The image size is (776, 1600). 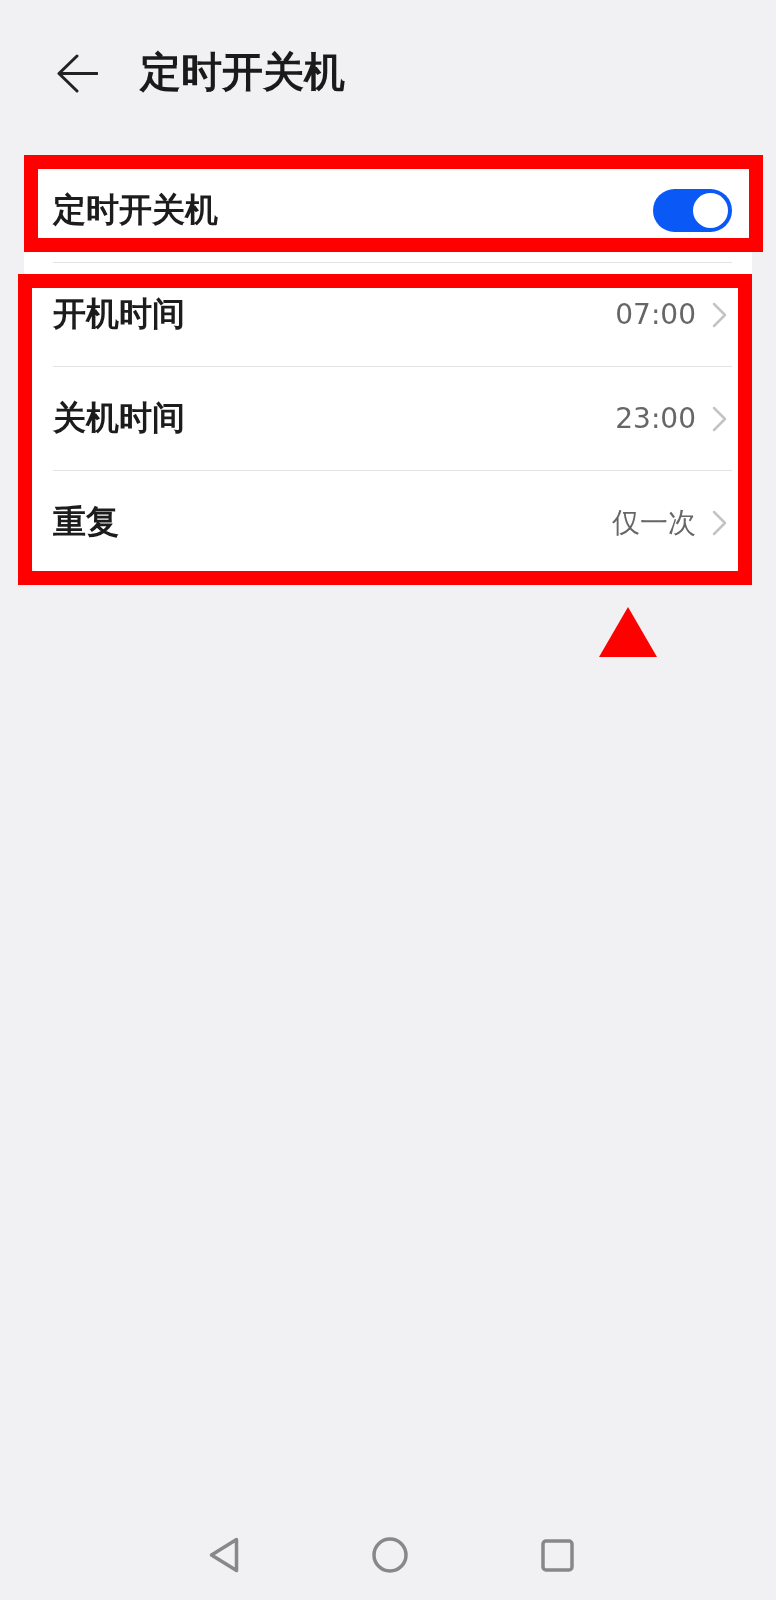 I want to click on setting-value: 23:00, so click(x=655, y=418).